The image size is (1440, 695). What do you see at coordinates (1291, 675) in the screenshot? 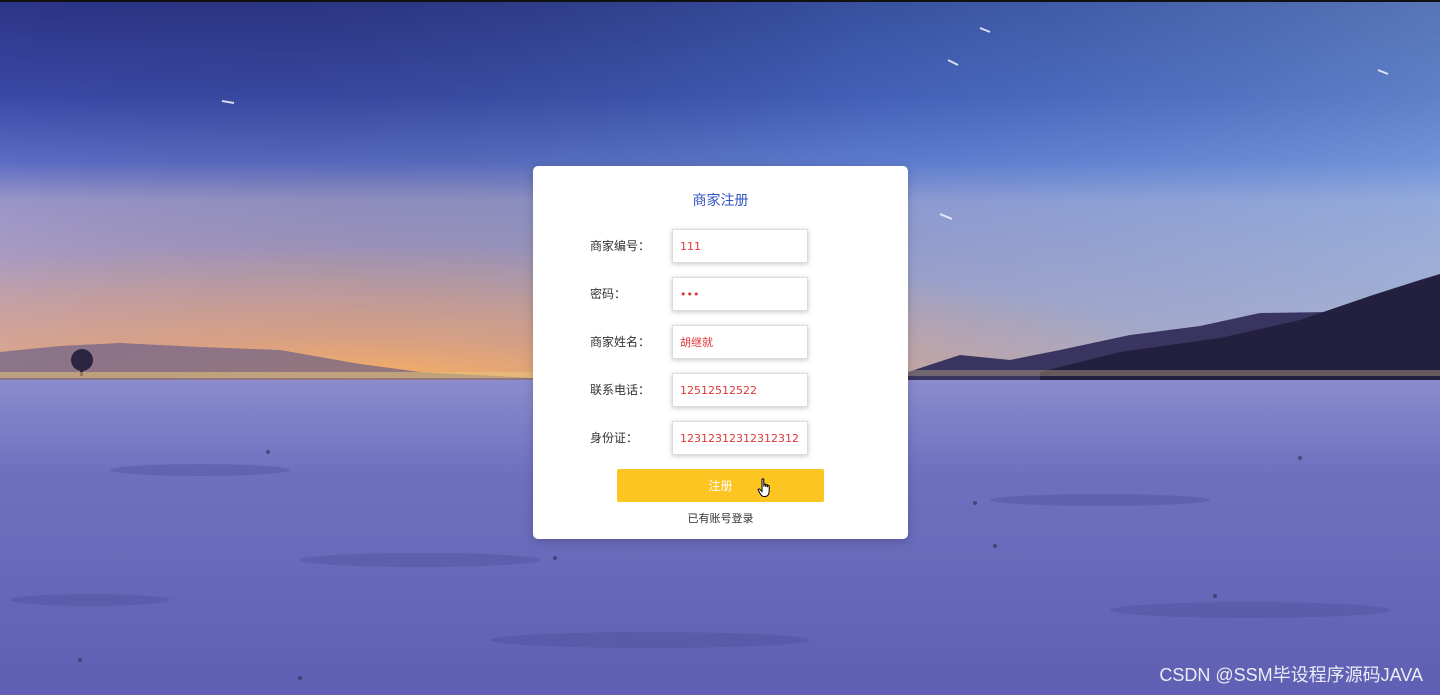
I see `watermark-text: CSDN @SSM毕设程序源码JAVA` at bounding box center [1291, 675].